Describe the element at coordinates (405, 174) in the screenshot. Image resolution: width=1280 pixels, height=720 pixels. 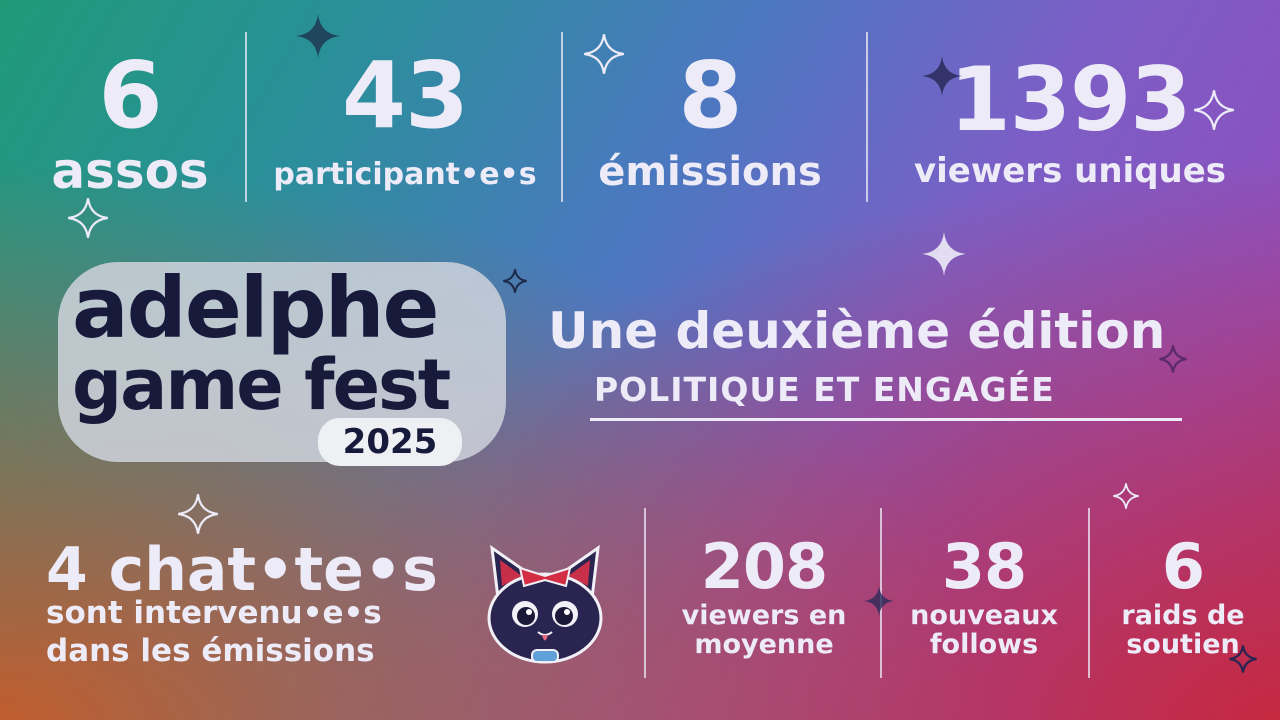
I see `stat-label: participant•e•s` at that location.